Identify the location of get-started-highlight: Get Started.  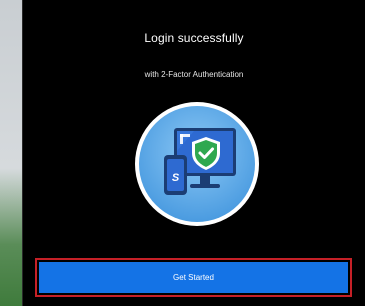
(193, 277).